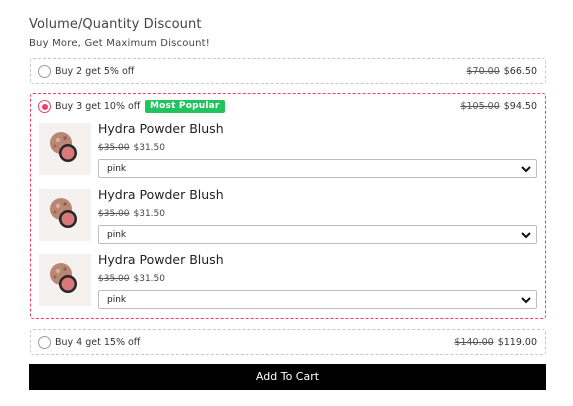 Image resolution: width=573 pixels, height=406 pixels. What do you see at coordinates (495, 342) in the screenshot?
I see `option-price: $140.00 $119.00` at bounding box center [495, 342].